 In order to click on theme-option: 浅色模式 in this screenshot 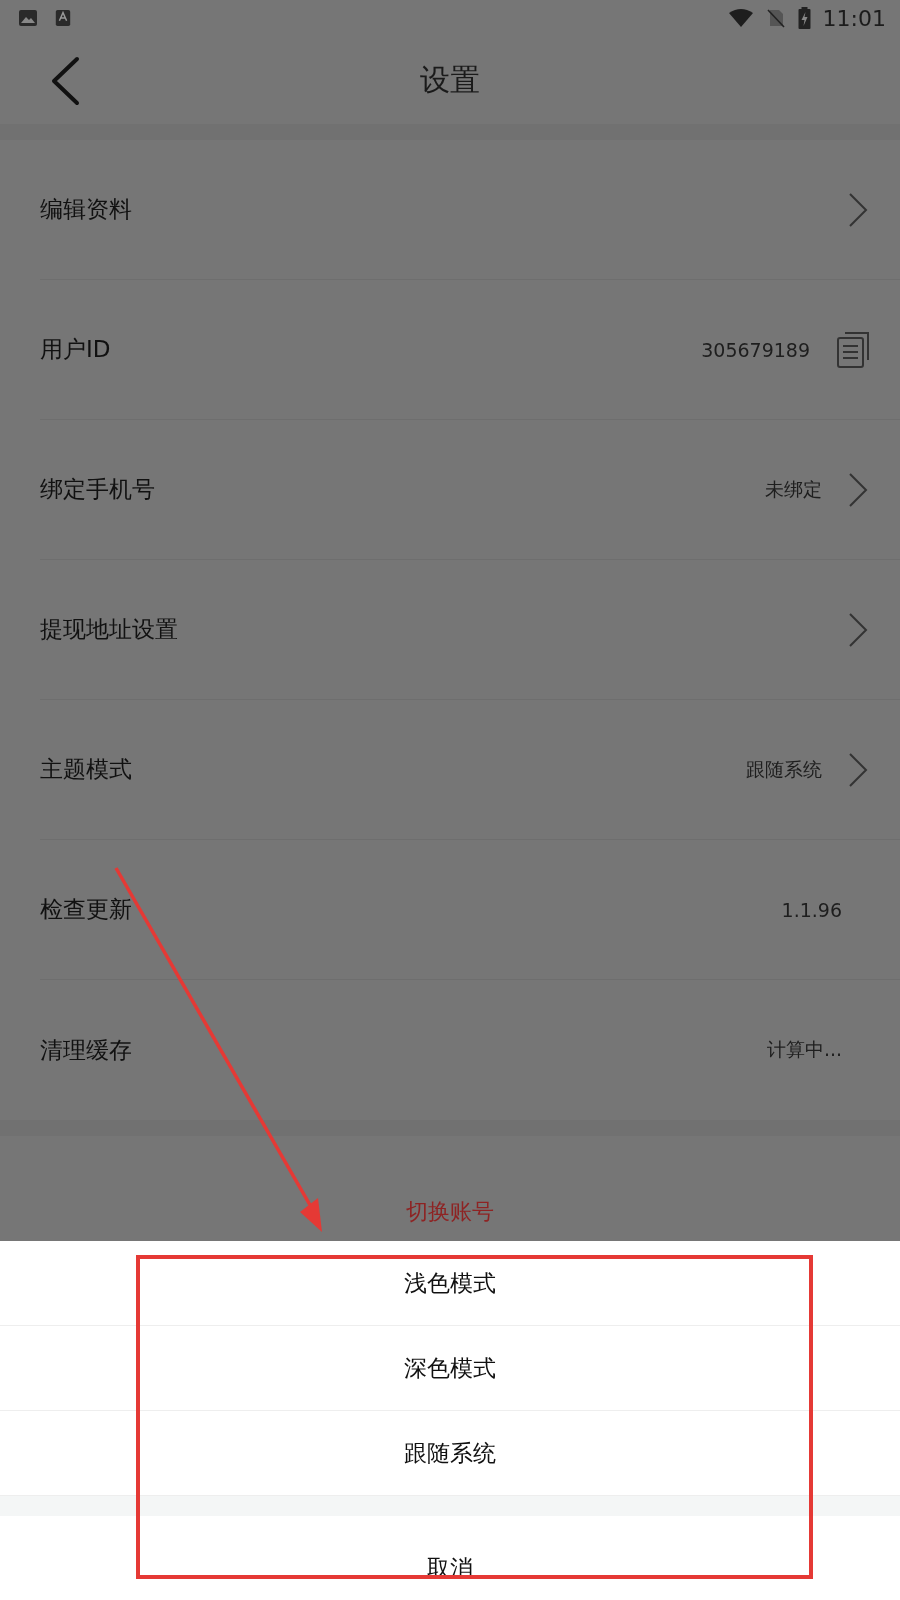, I will do `click(450, 1283)`.